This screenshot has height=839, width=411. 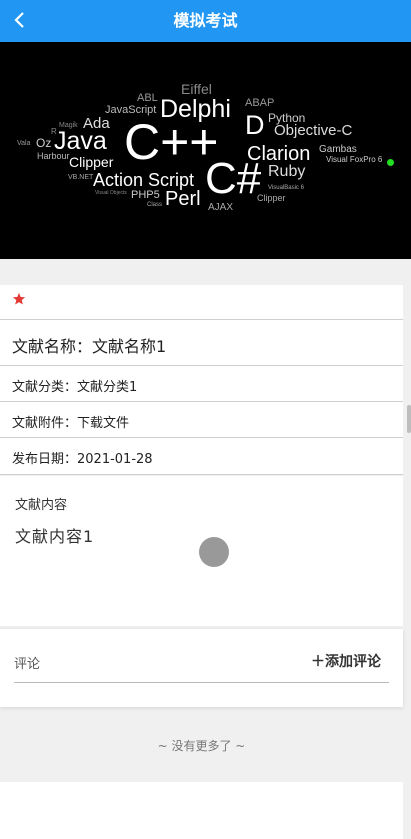 What do you see at coordinates (201, 383) in the screenshot?
I see `document-category-row: 文献分类：文献分类1` at bounding box center [201, 383].